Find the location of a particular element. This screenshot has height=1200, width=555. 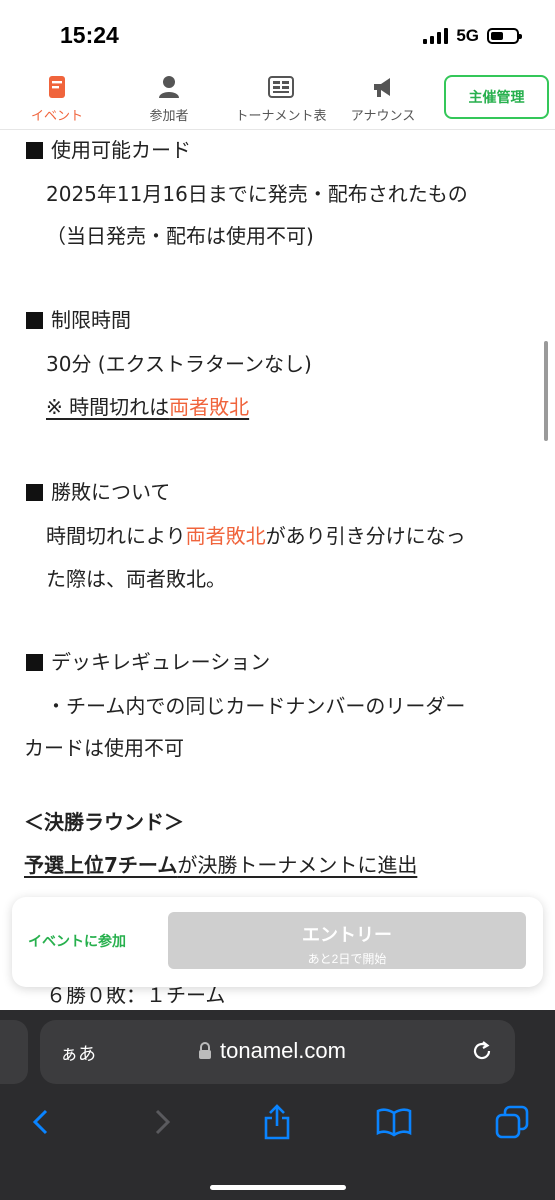

lock-icon is located at coordinates (205, 1050).